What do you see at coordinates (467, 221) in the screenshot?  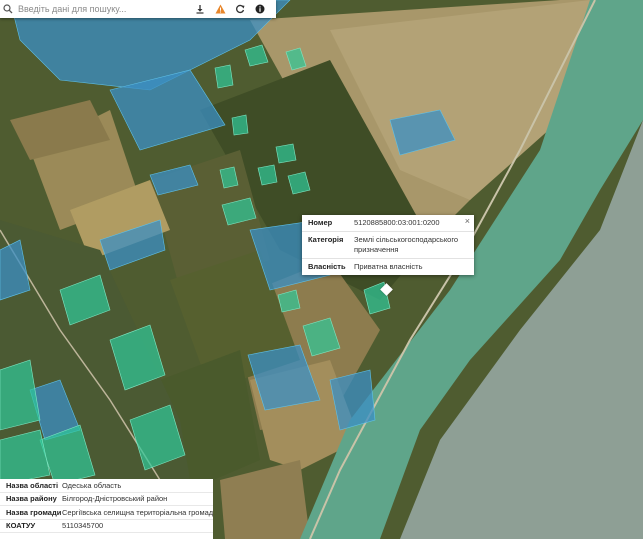 I see `close-icon: ×` at bounding box center [467, 221].